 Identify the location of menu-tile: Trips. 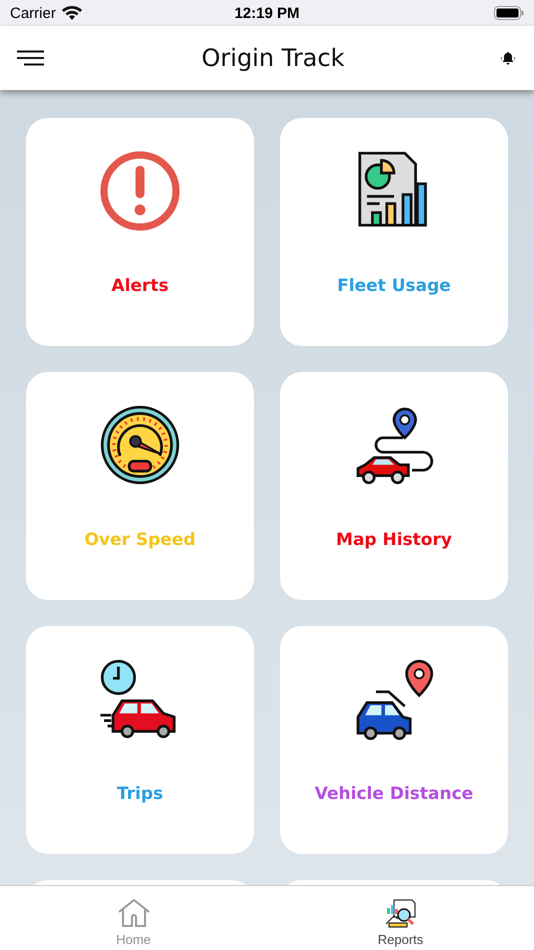
(140, 740).